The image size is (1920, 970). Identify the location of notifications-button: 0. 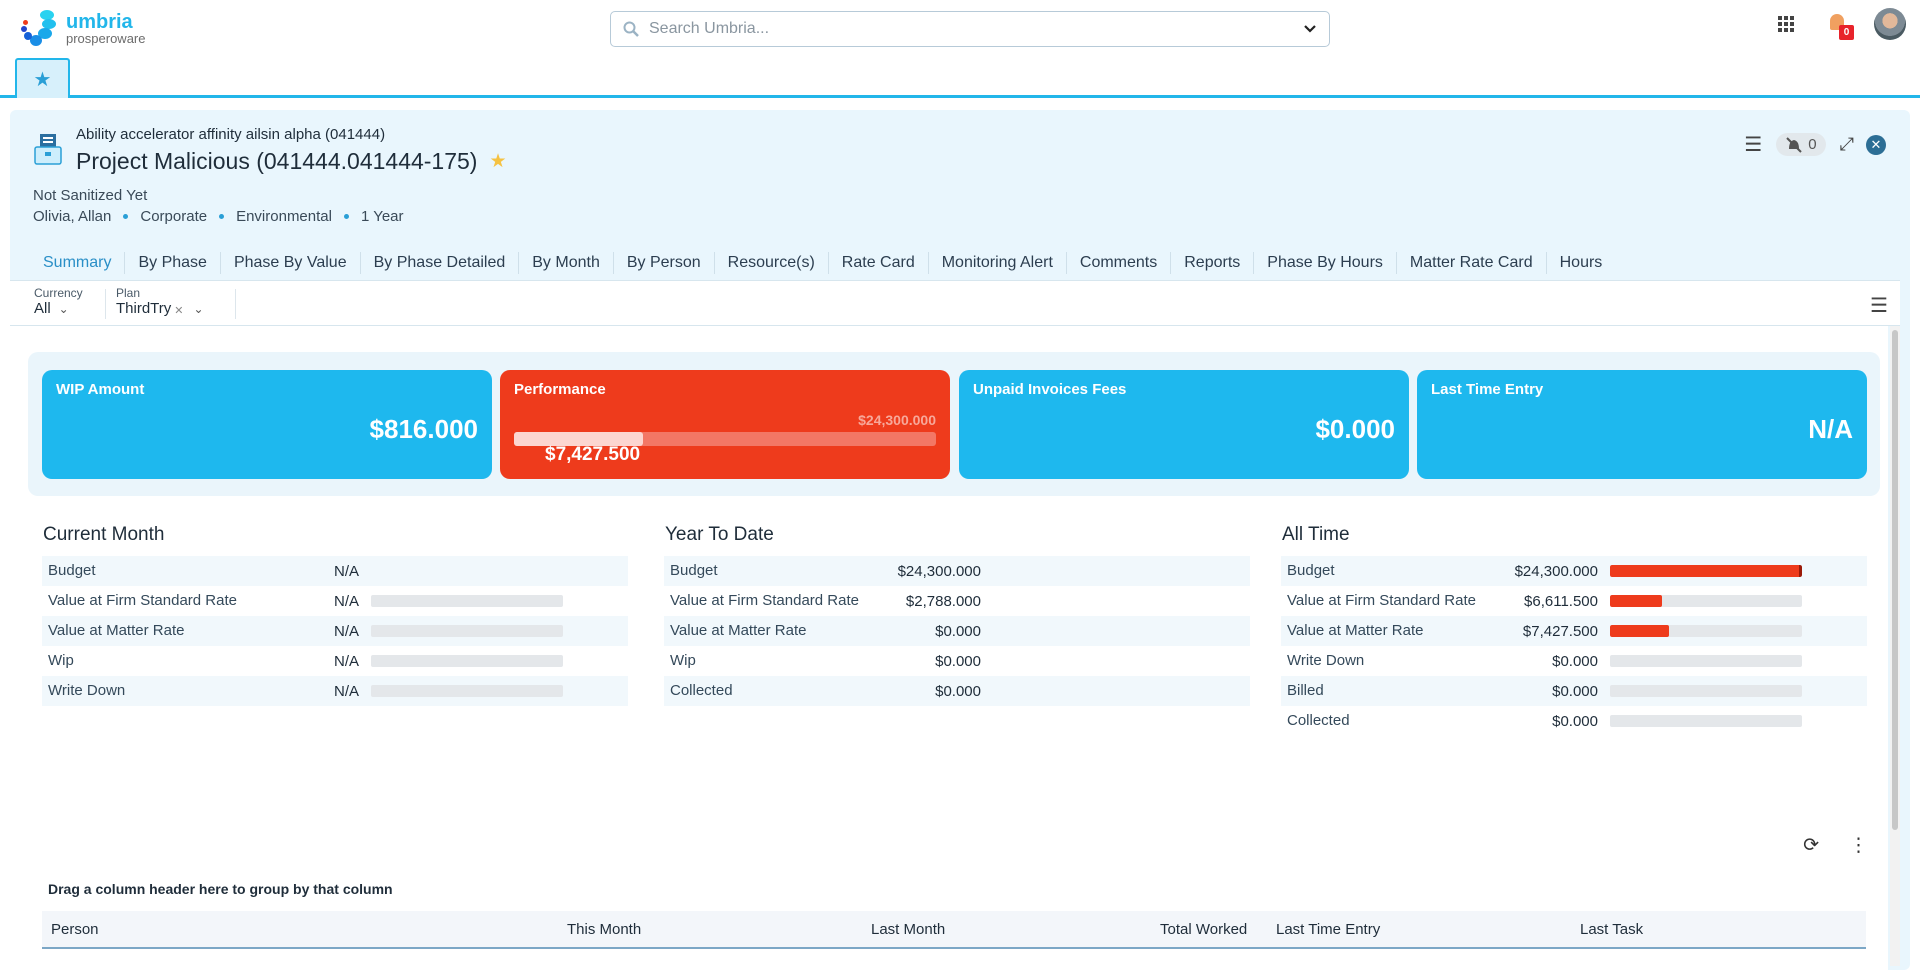
(1841, 25).